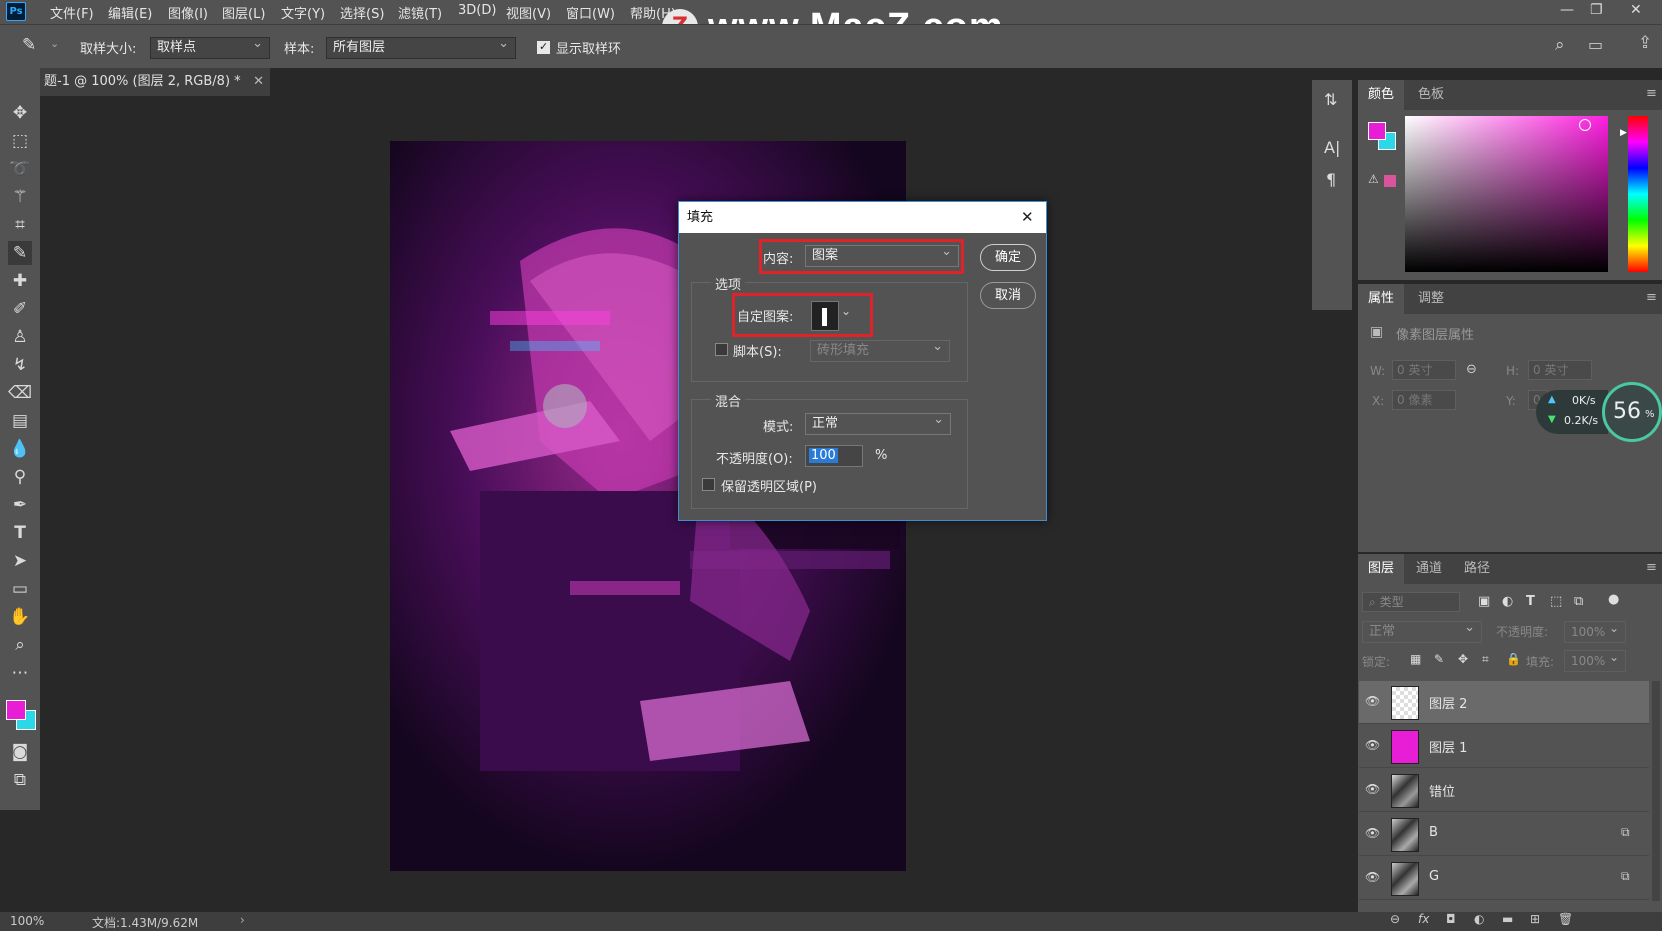 Image resolution: width=1662 pixels, height=931 pixels. Describe the element at coordinates (1651, 297) in the screenshot. I see `properties-menu-icon: ≡` at that location.